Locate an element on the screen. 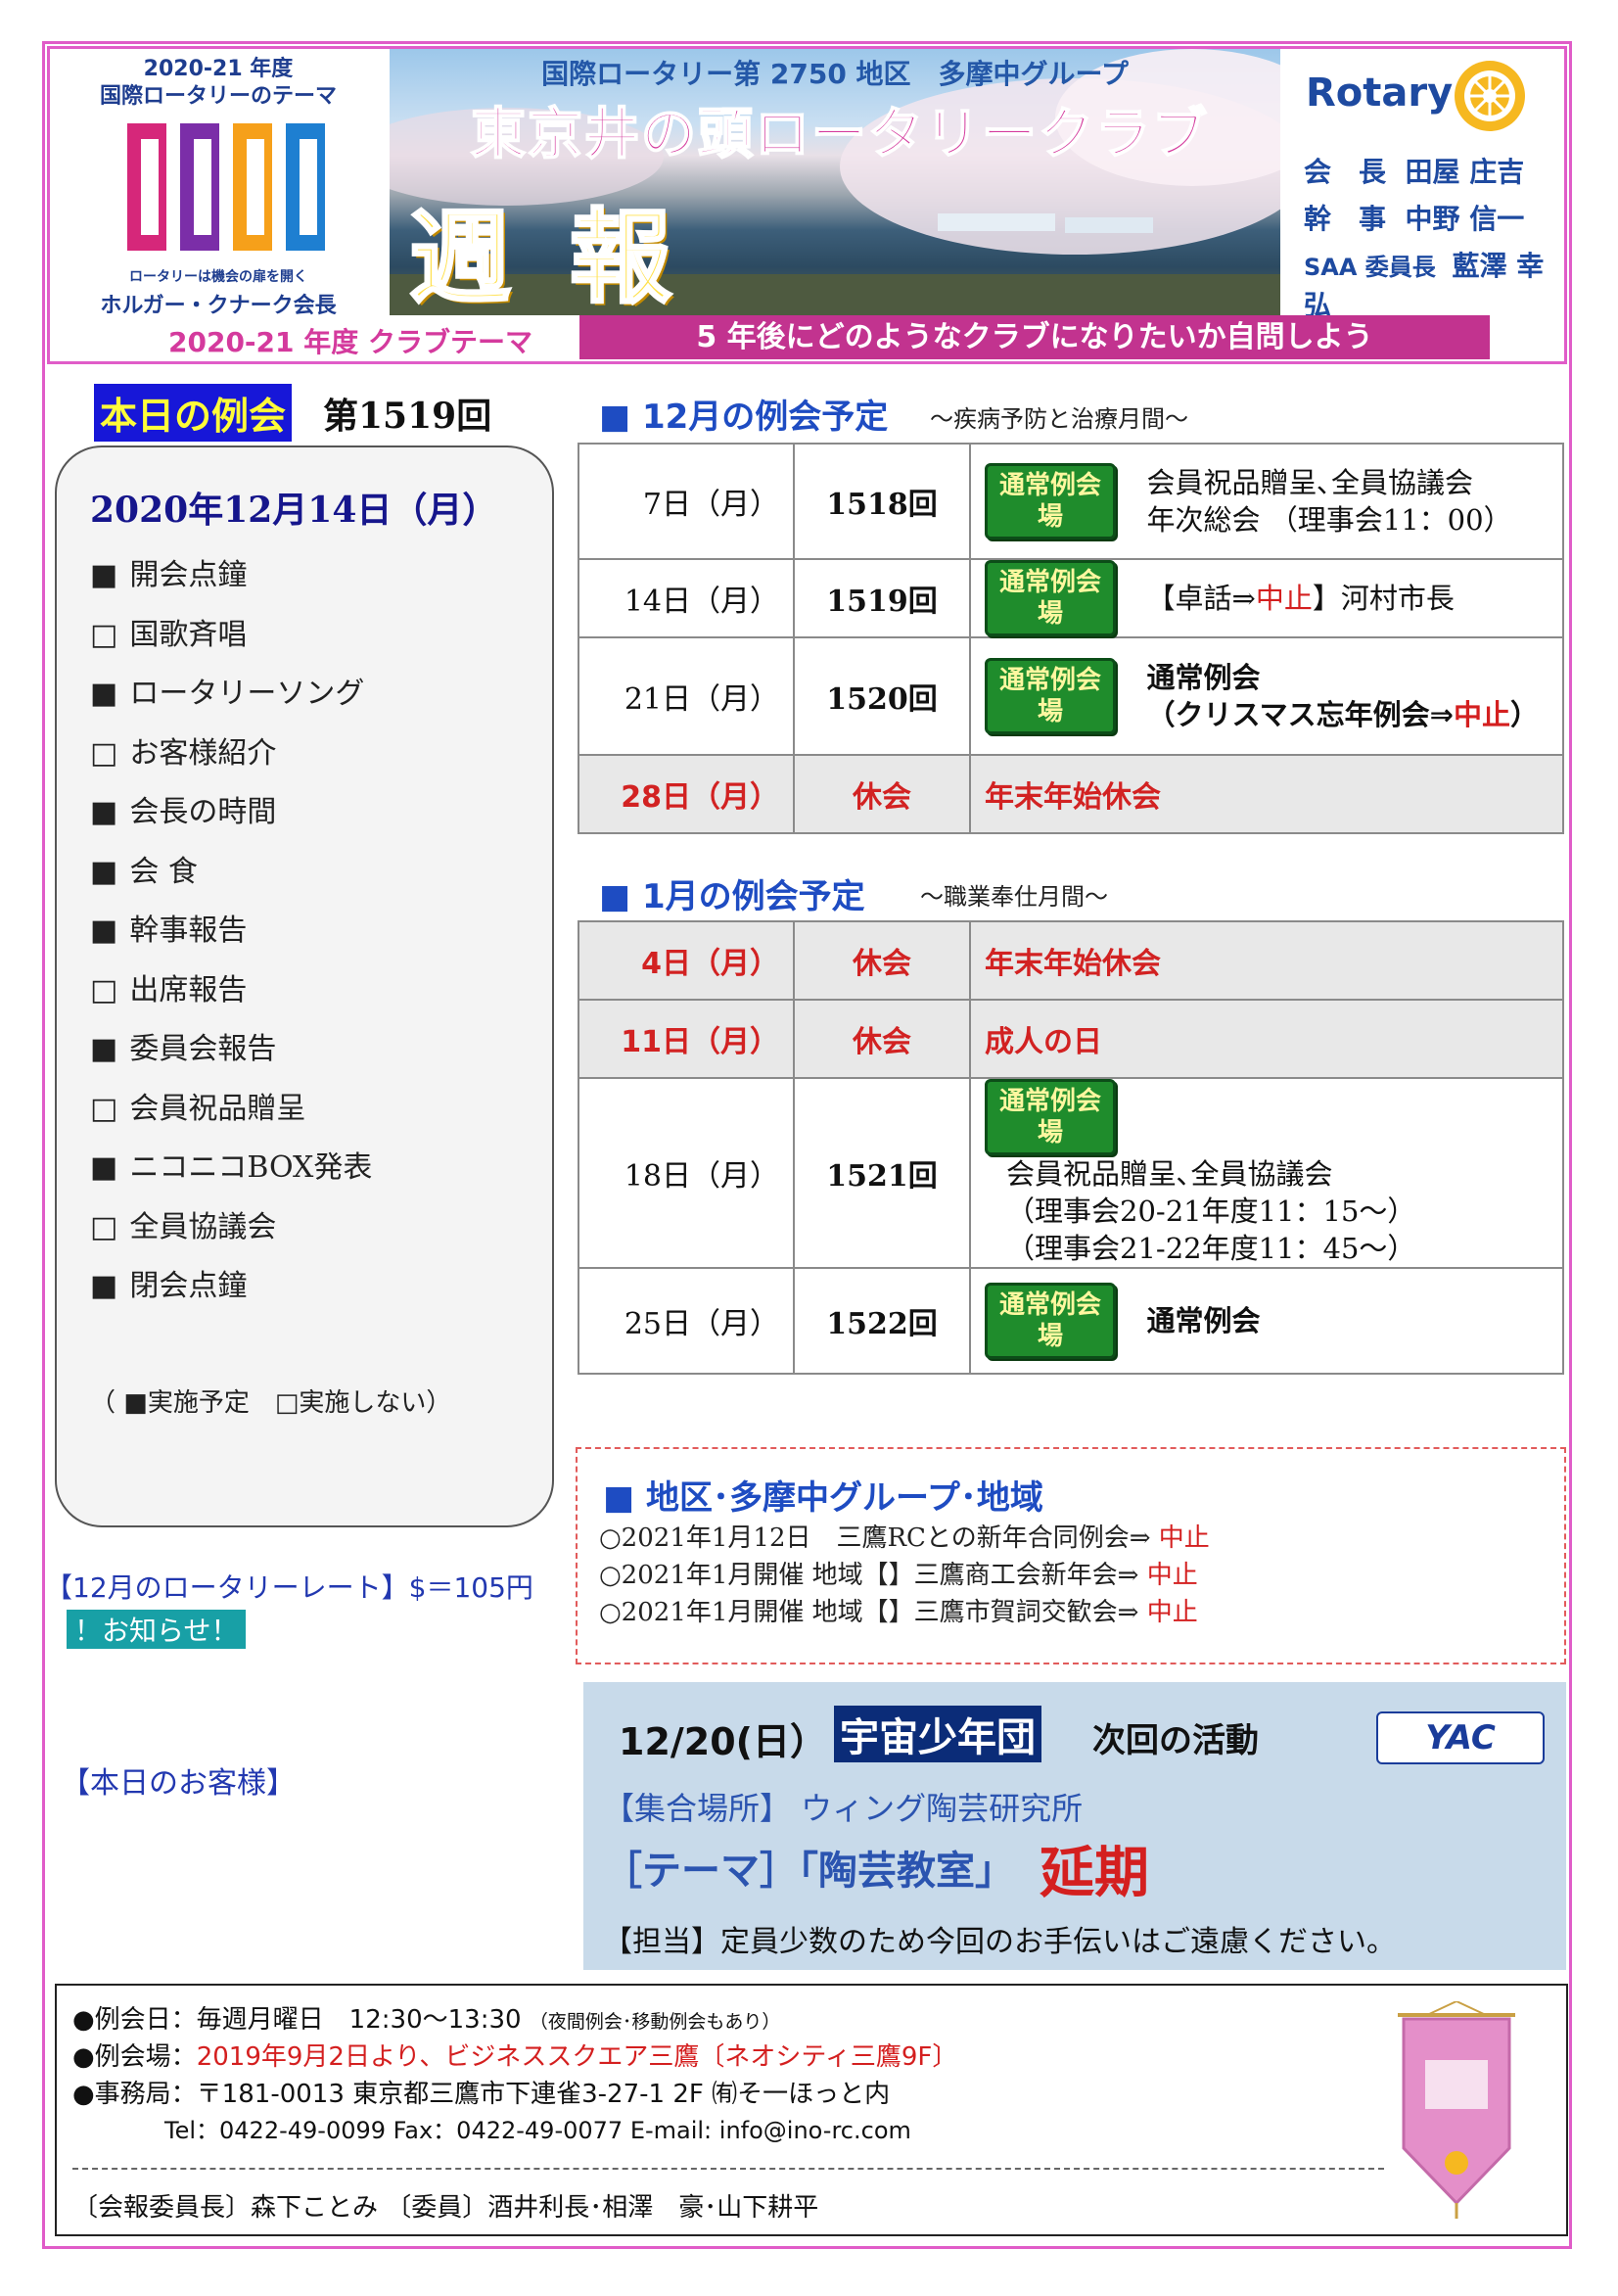 Image resolution: width=1618 pixels, height=2296 pixels. program-item: ■ 幹事報告 is located at coordinates (168, 927).